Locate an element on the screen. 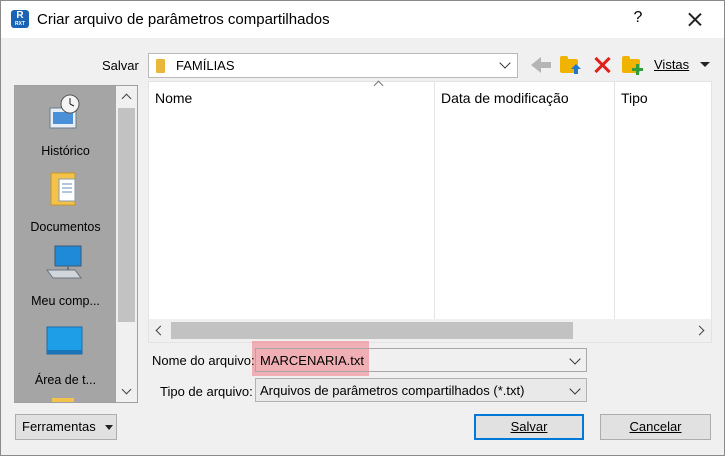 The width and height of the screenshot is (725, 456). place-label: Histórico is located at coordinates (65, 151).